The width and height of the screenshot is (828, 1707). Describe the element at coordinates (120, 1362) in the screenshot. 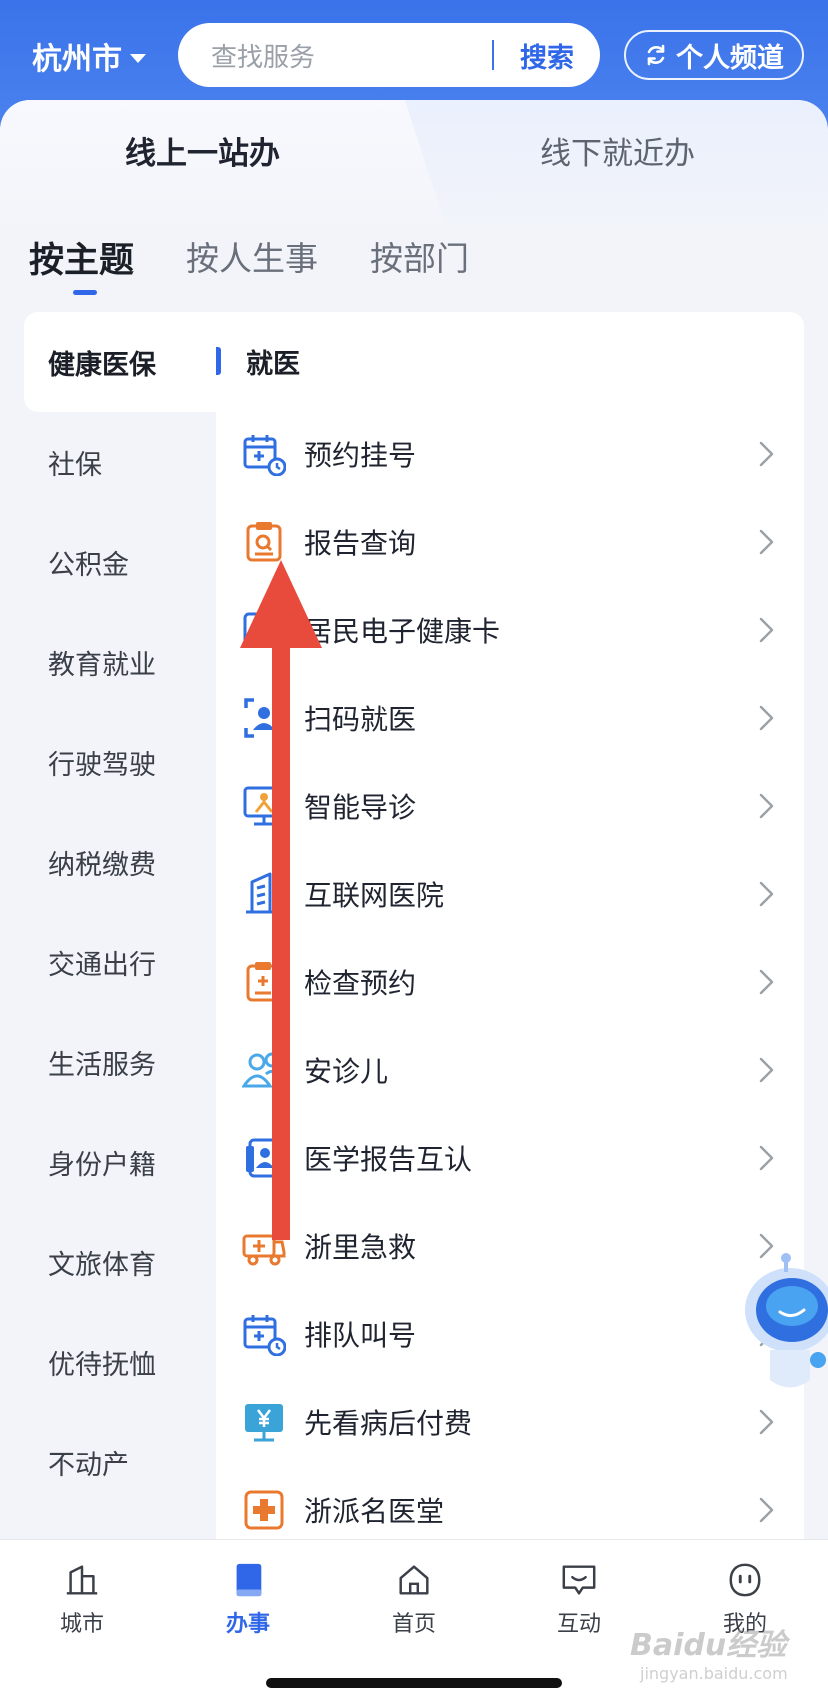

I see `sidebar-item-benefits: 优待抚恤` at that location.